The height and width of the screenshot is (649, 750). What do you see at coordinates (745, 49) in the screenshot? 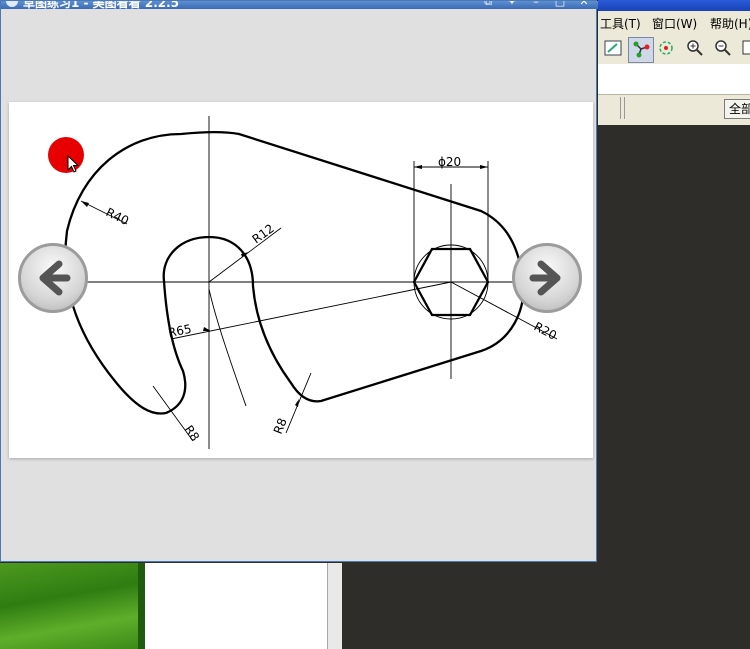
I see `fit-window-icon` at bounding box center [745, 49].